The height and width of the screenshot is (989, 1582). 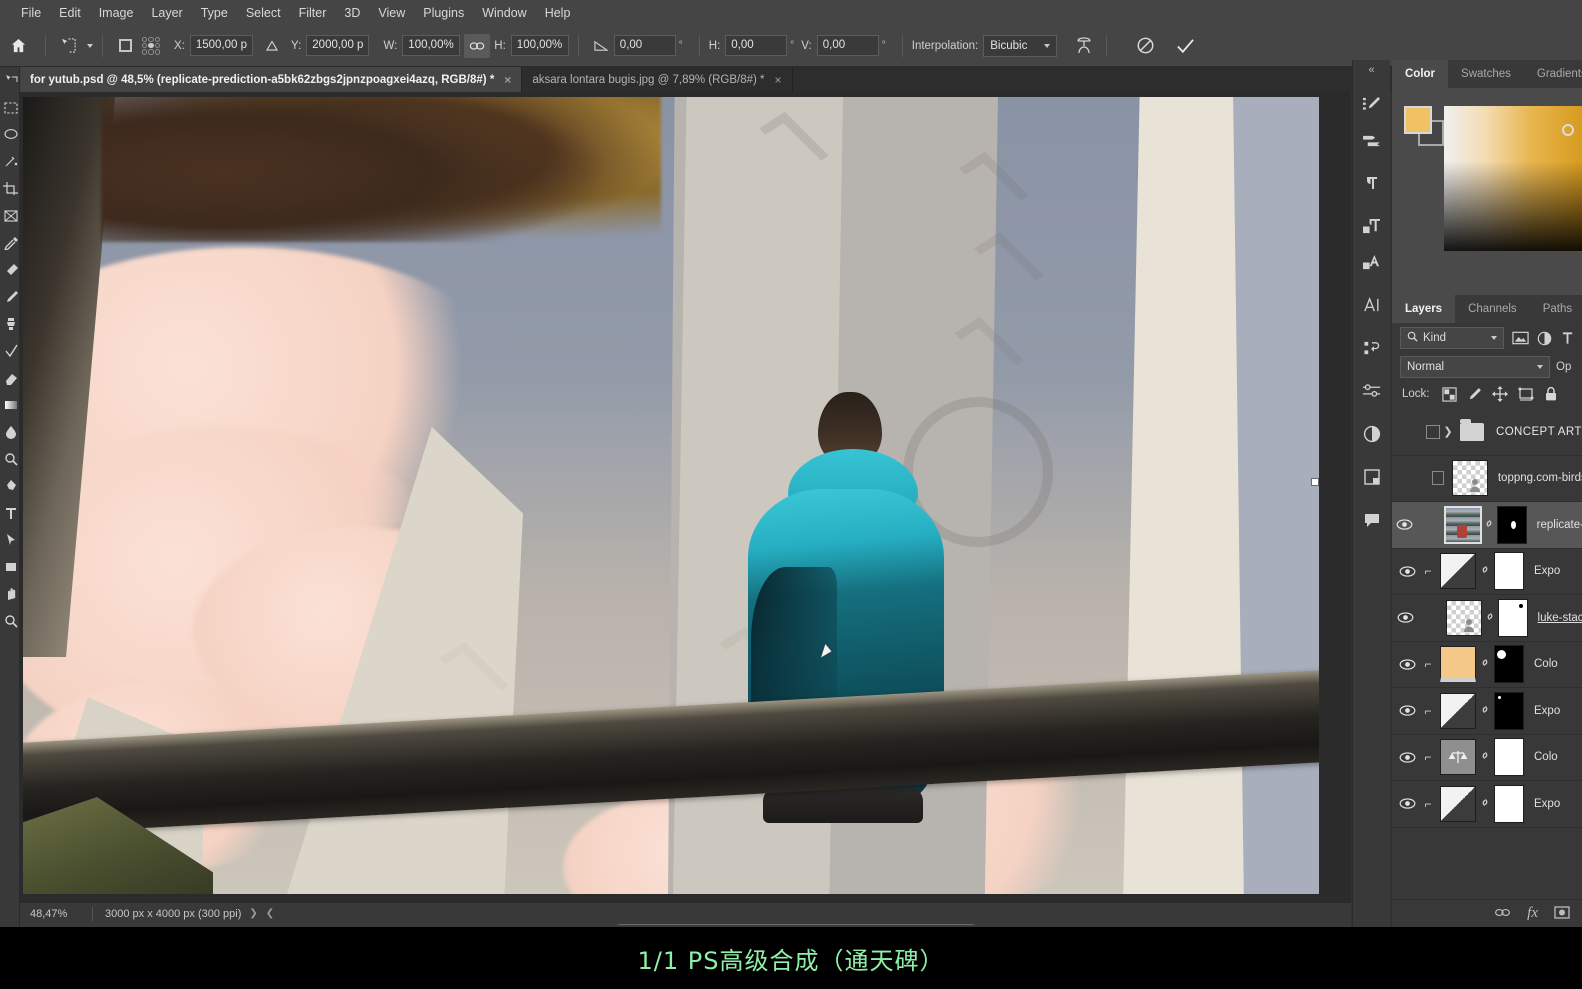 I want to click on tool-path-select, so click(x=9, y=539).